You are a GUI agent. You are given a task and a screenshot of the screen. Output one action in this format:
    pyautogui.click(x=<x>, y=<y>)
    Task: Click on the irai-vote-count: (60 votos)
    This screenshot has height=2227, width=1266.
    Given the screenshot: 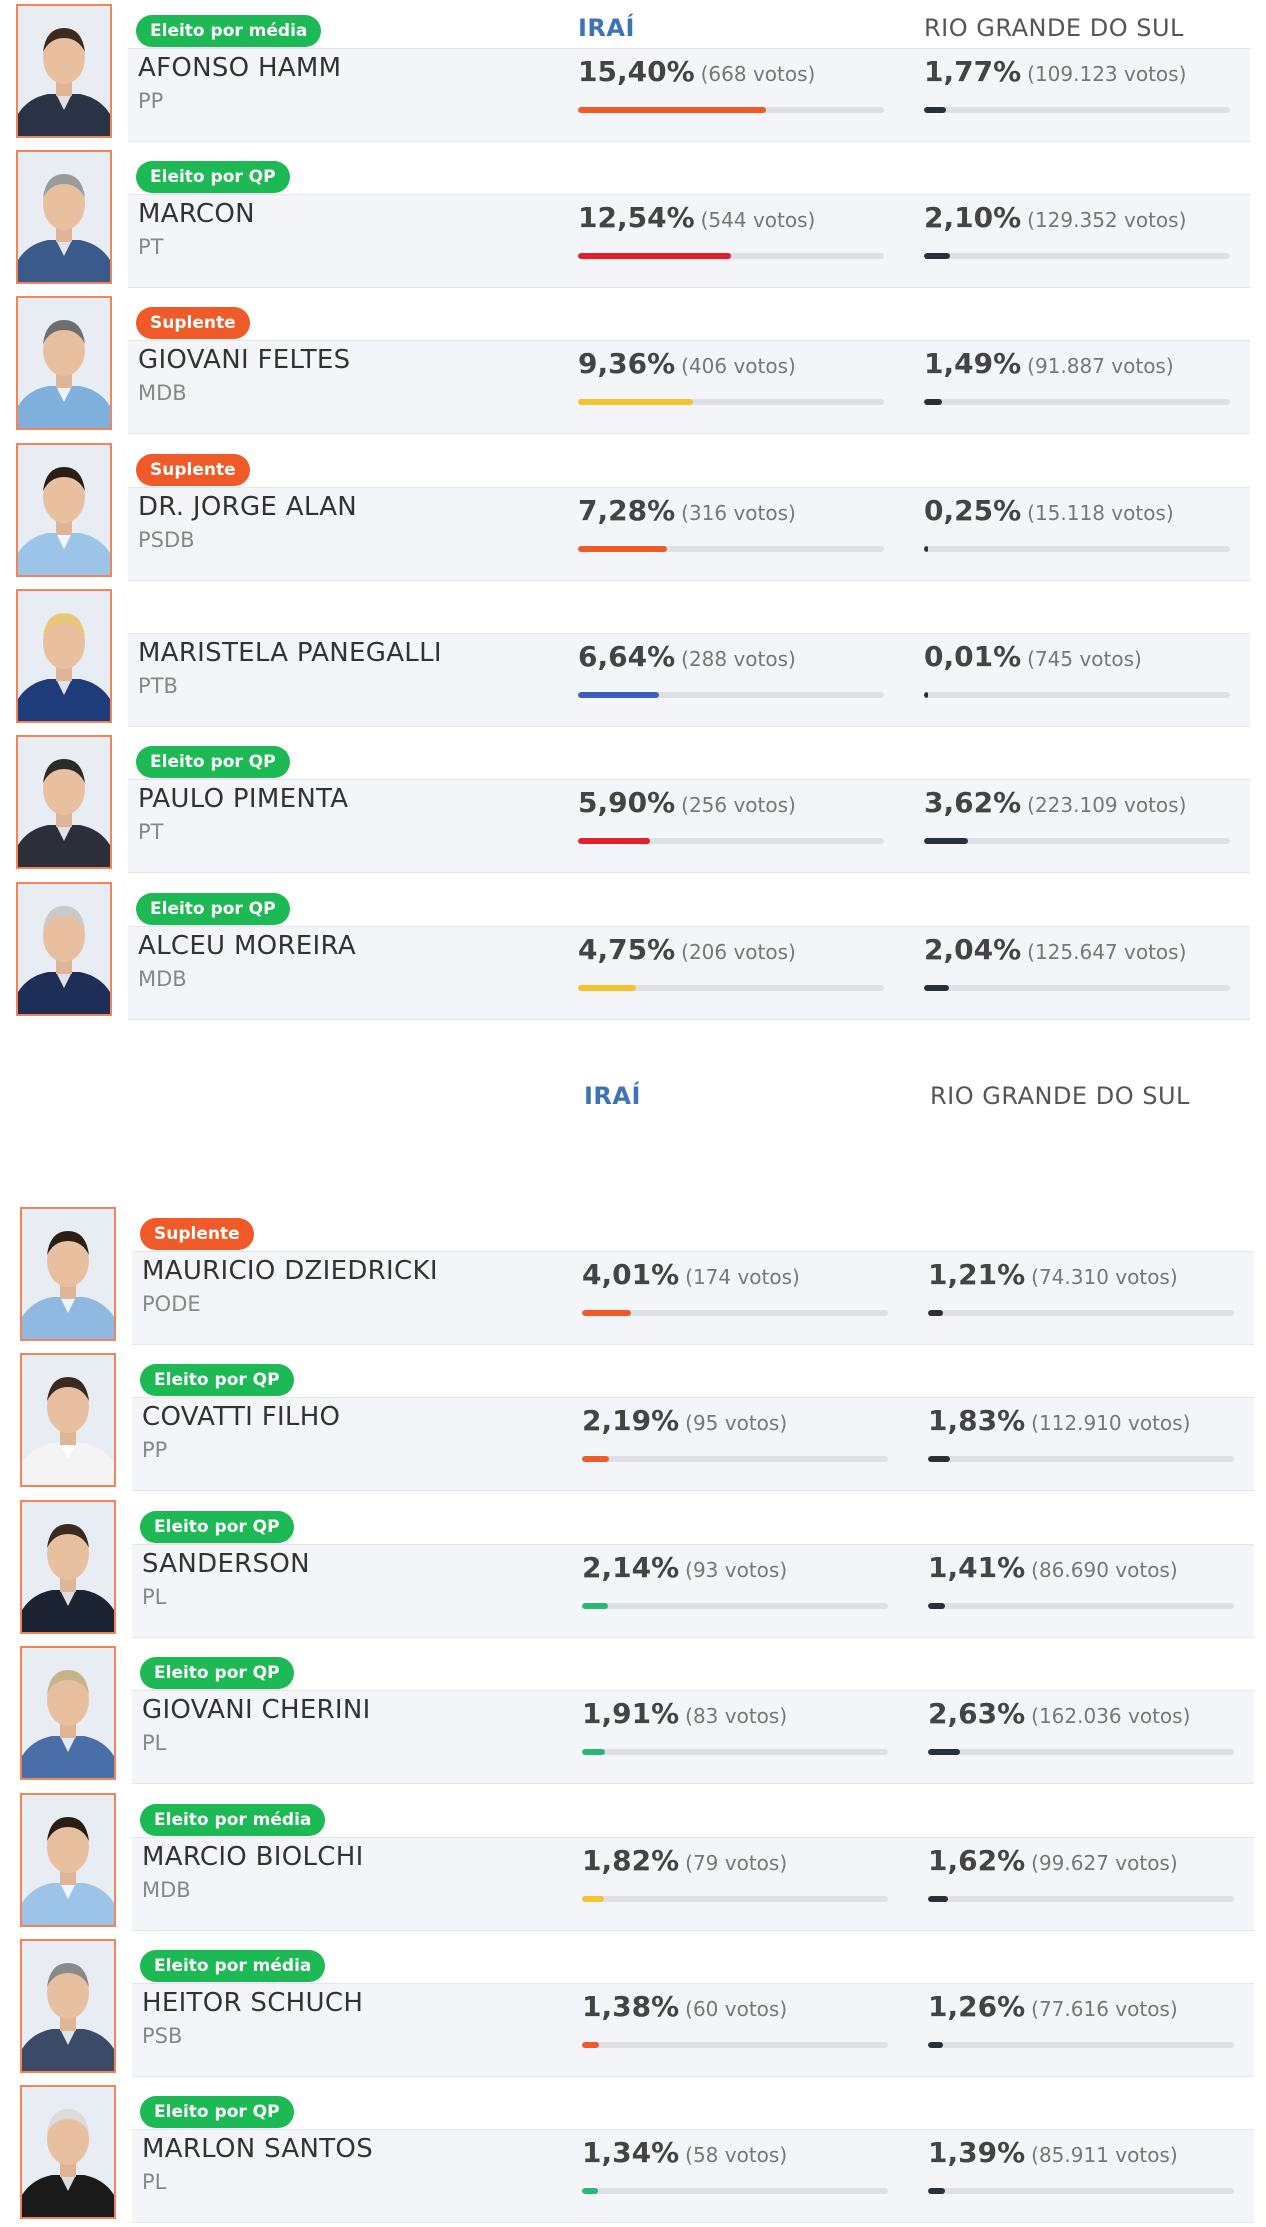 What is the action you would take?
    pyautogui.click(x=736, y=2009)
    